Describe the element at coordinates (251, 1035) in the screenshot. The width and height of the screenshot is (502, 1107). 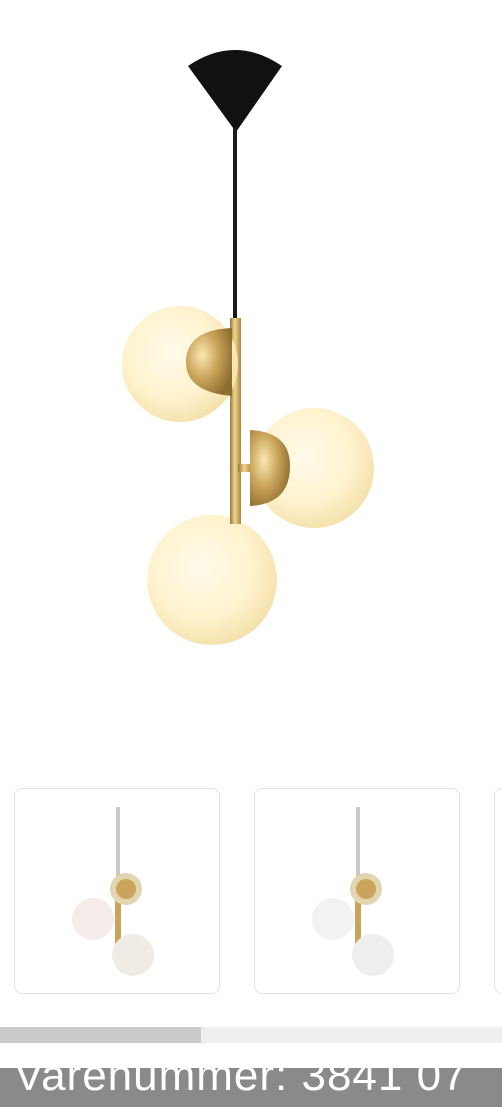
I see `carousel-scrollbar` at that location.